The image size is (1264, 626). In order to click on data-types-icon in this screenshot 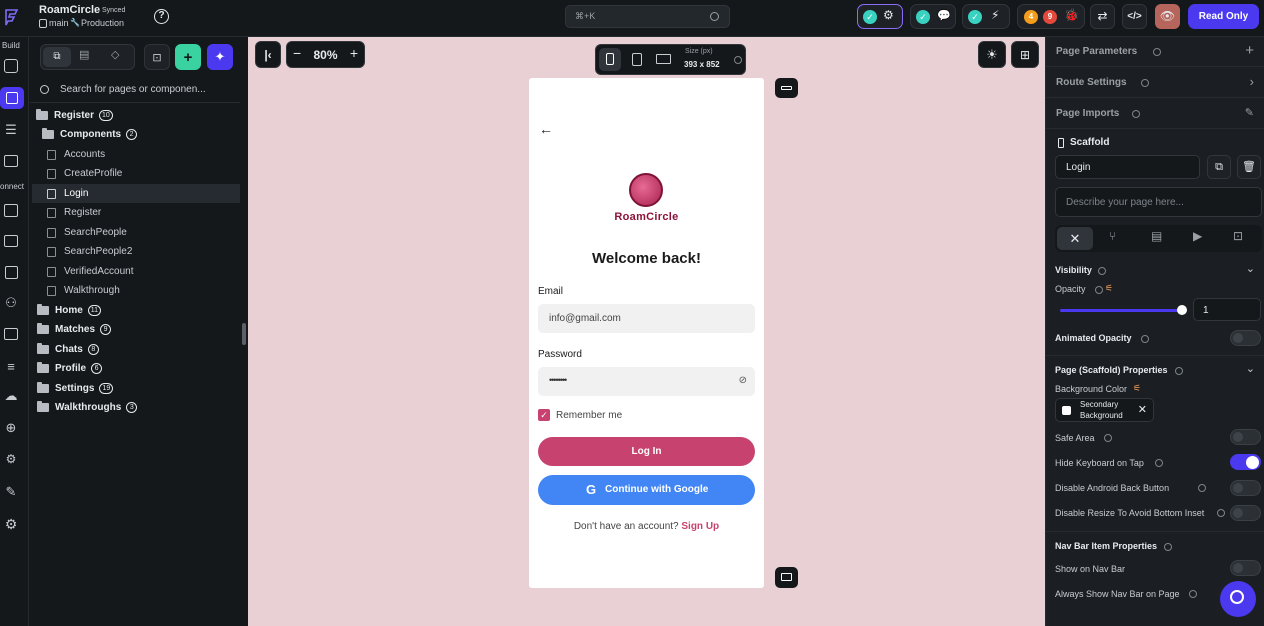, I will do `click(11, 241)`.